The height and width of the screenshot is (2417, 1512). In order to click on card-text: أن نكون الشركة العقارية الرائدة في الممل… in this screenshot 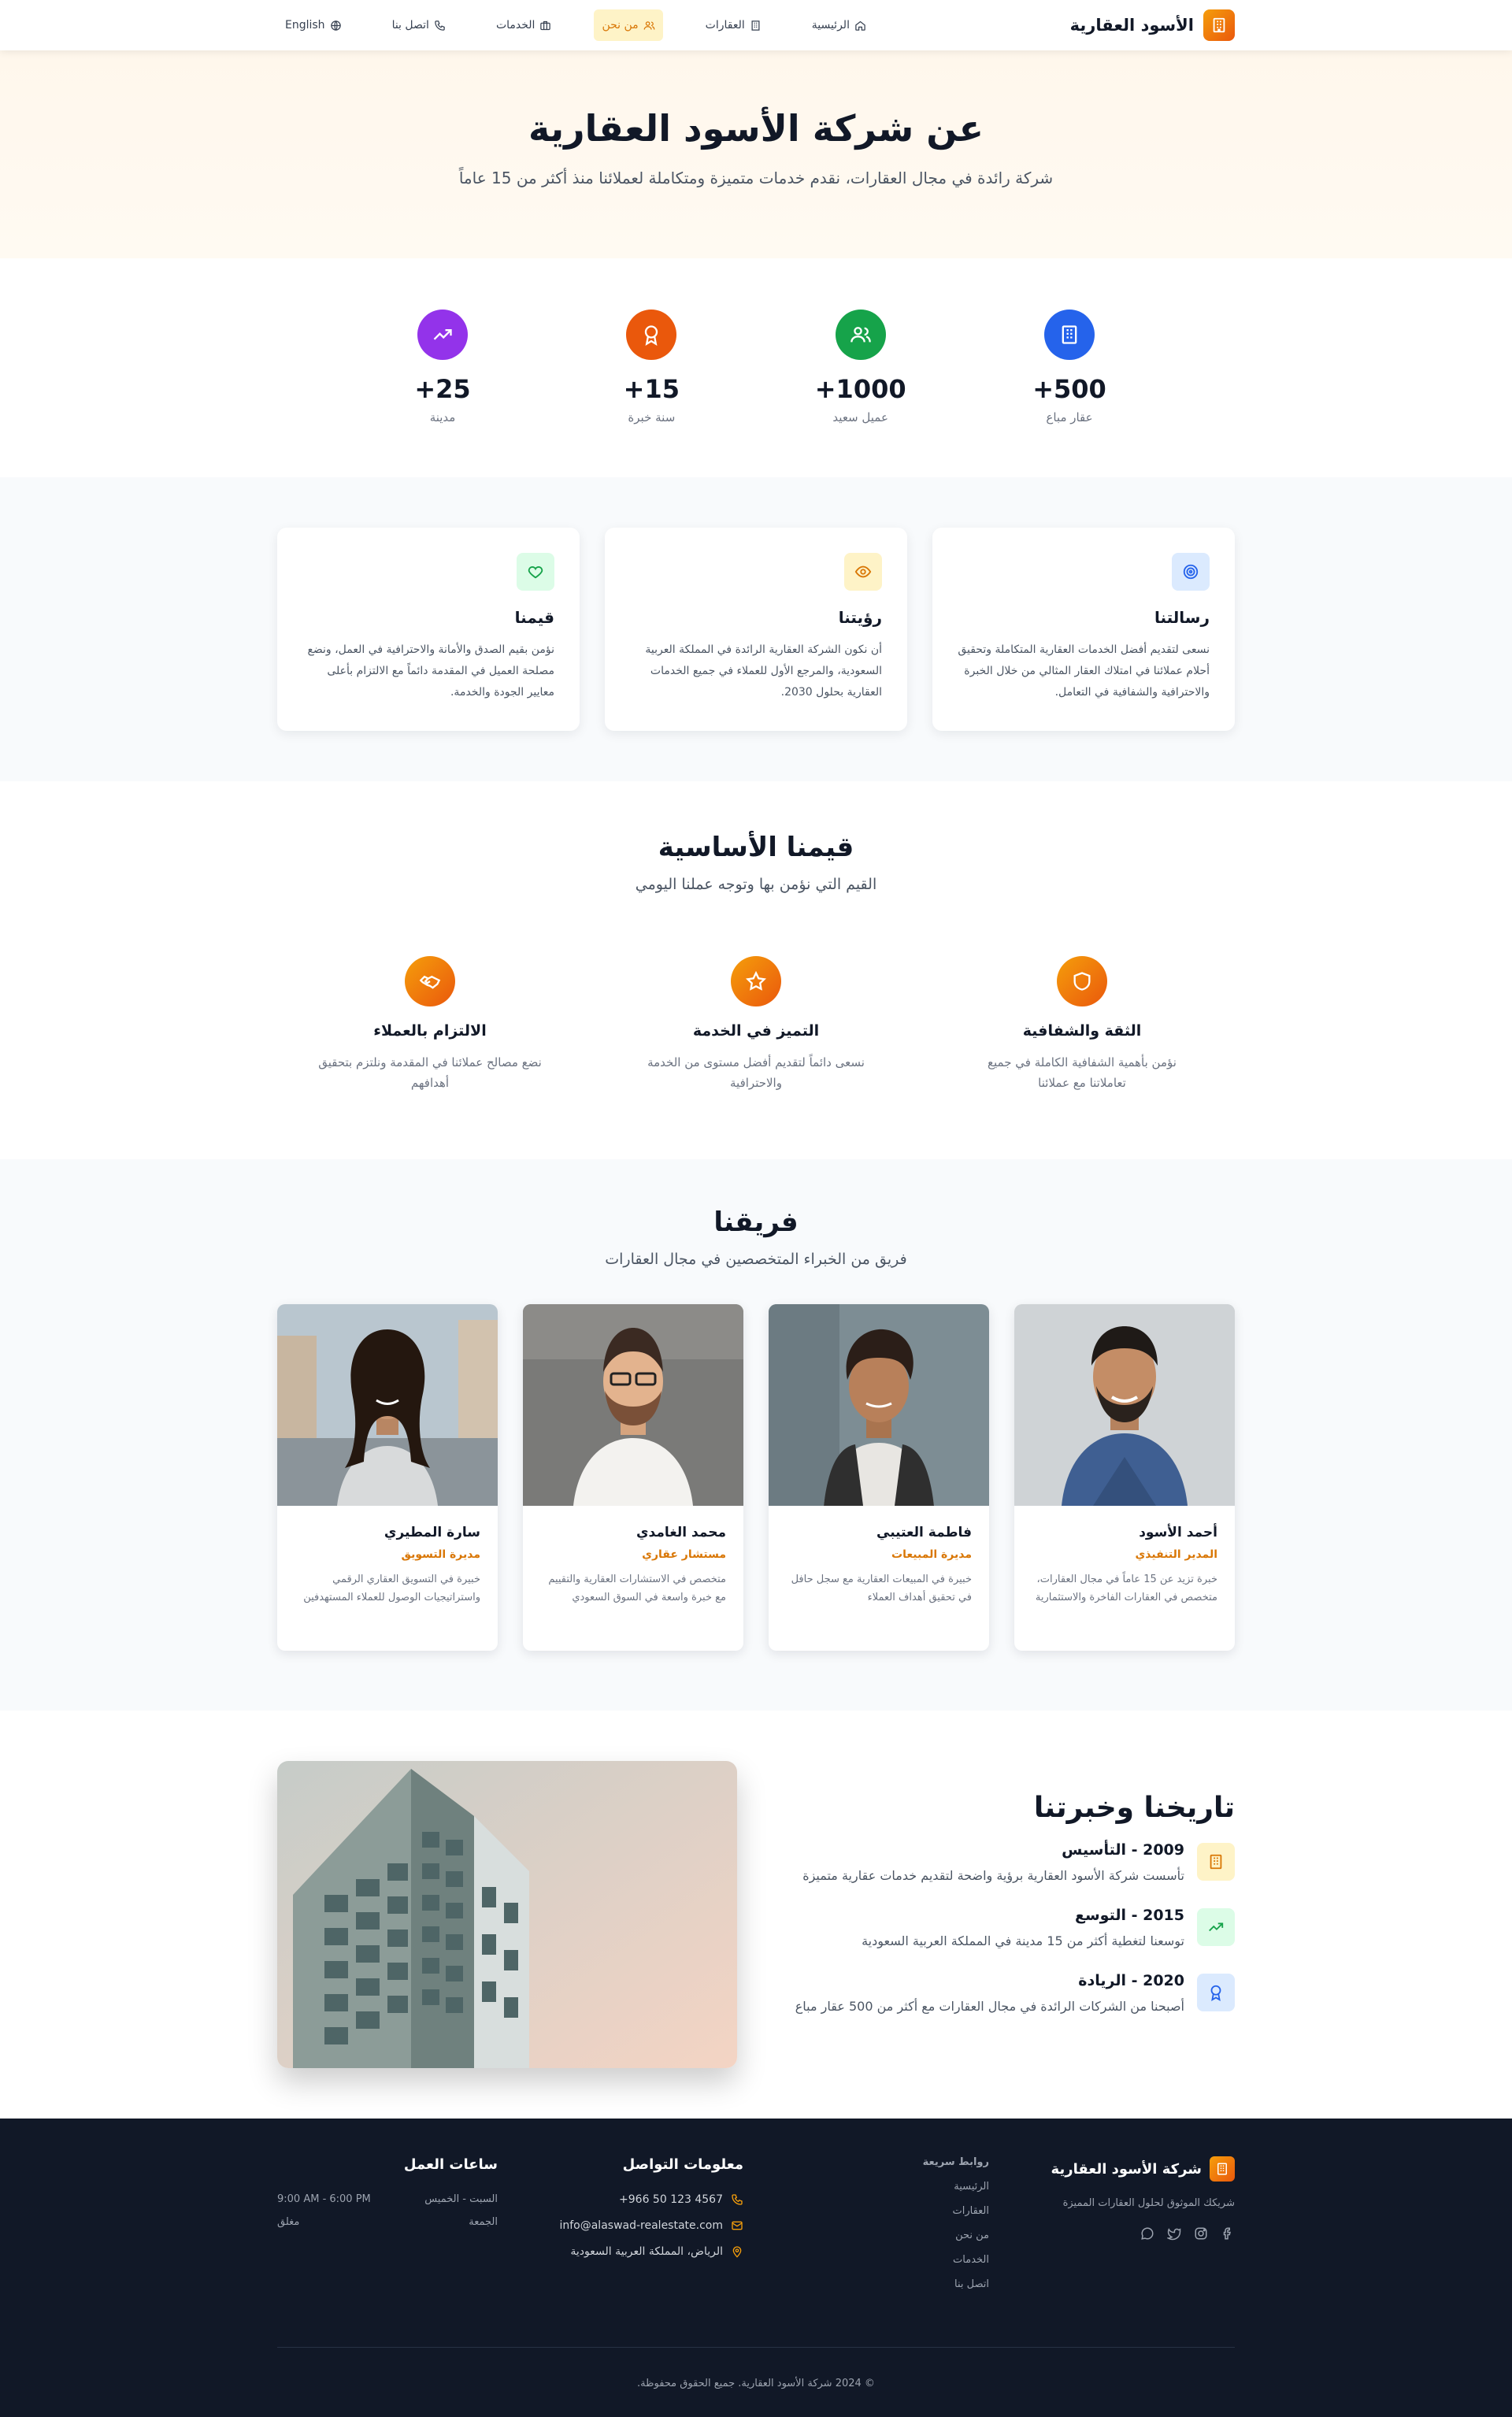, I will do `click(763, 671)`.